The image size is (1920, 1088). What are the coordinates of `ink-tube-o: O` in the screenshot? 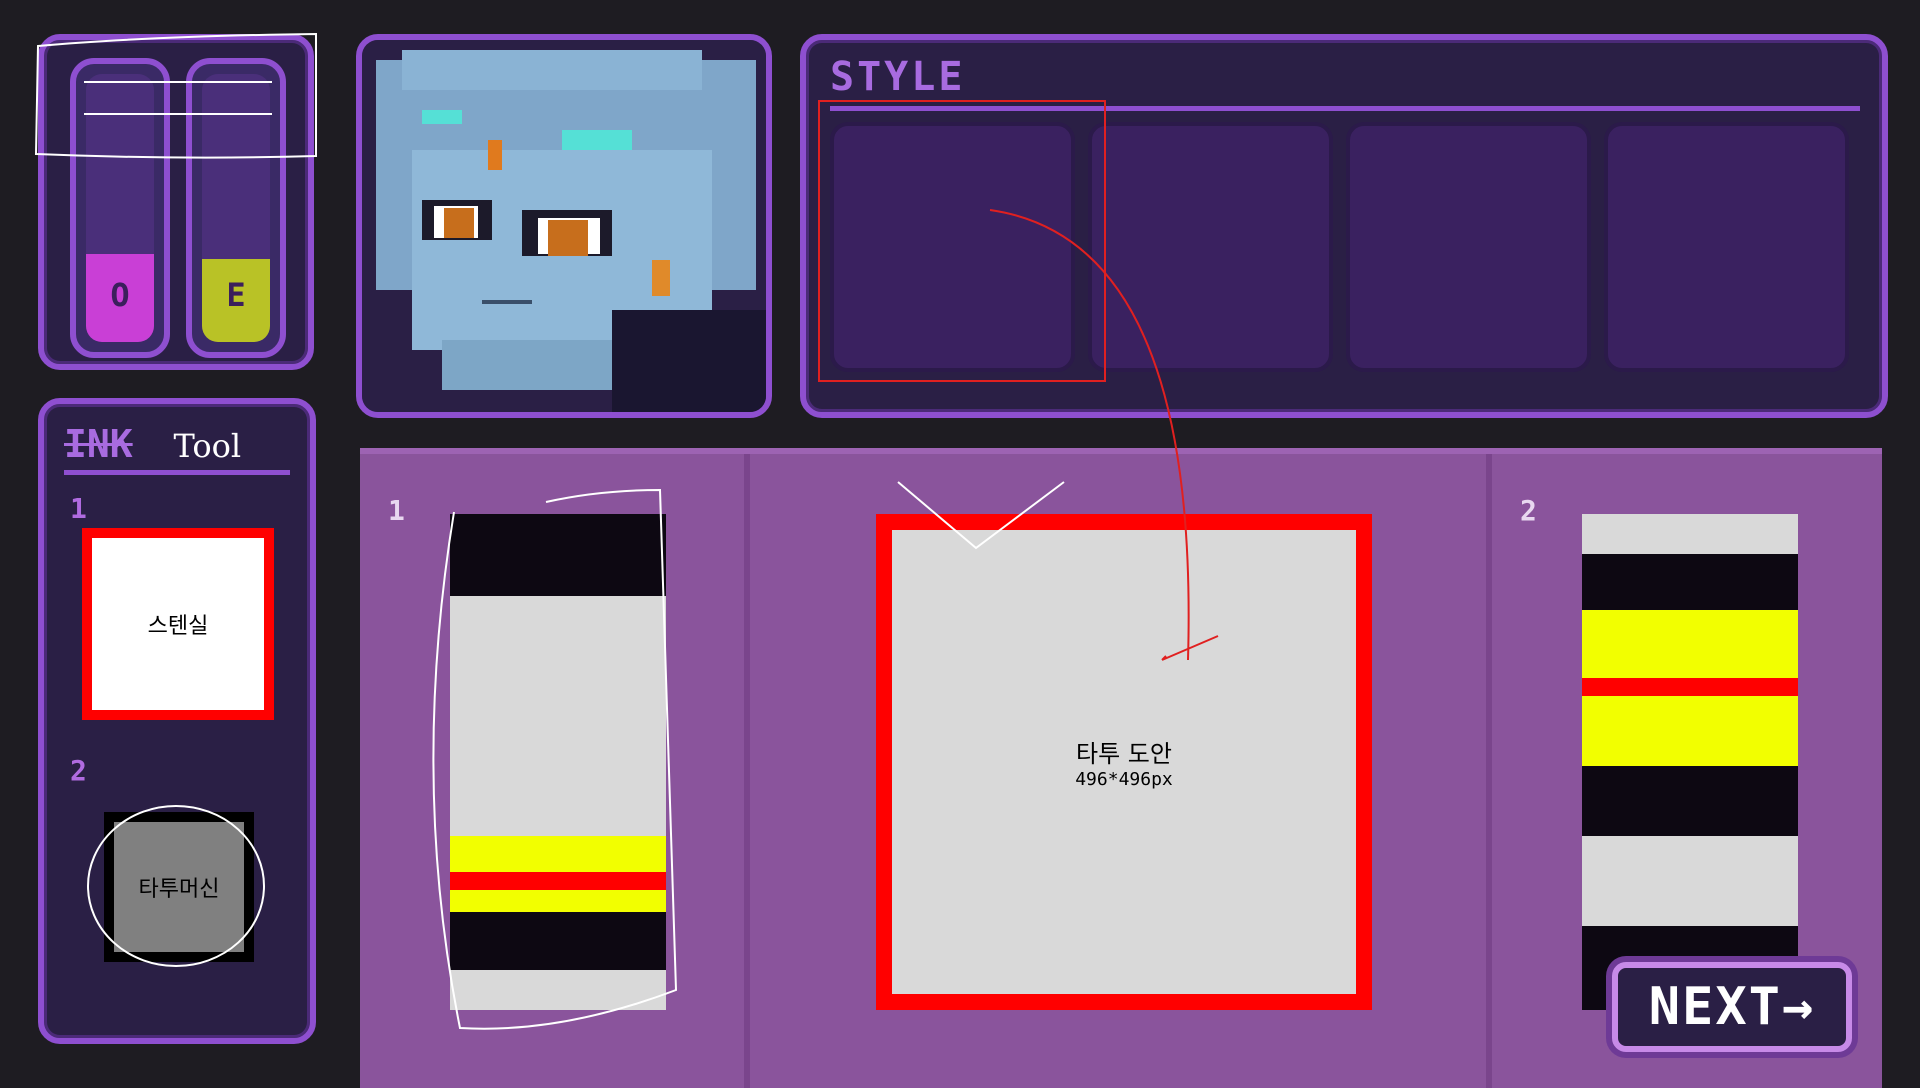 It's located at (120, 208).